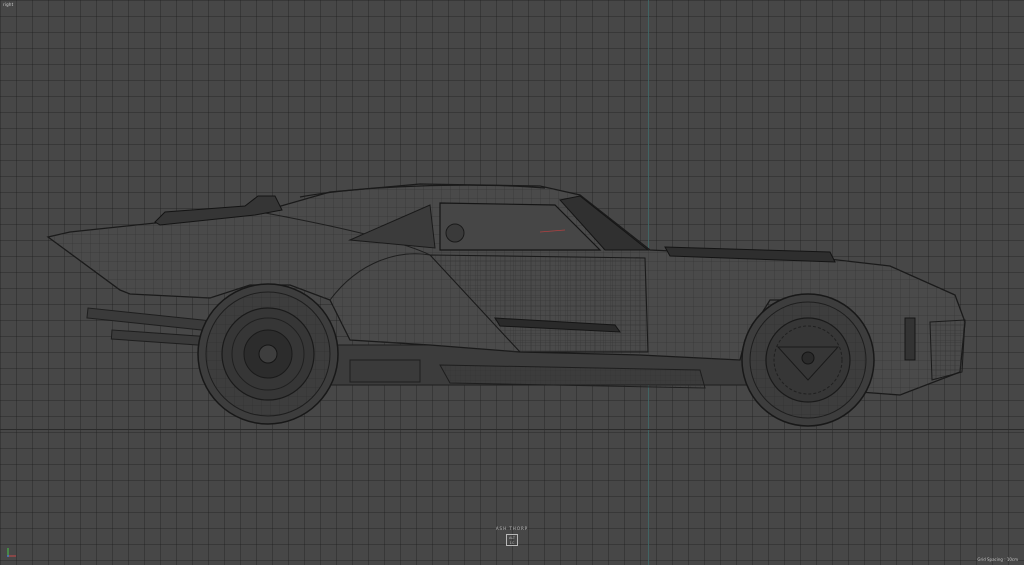 The image size is (1024, 565). What do you see at coordinates (997, 559) in the screenshot?
I see `grid-spacing-label: Grid Spacing : 10cm` at bounding box center [997, 559].